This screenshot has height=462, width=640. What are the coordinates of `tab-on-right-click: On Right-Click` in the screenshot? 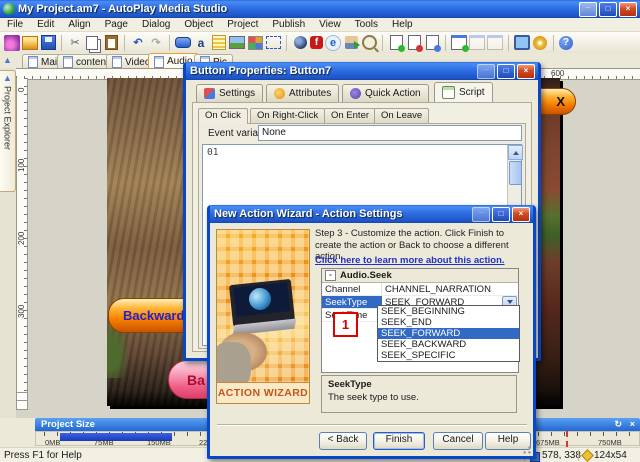 It's located at (288, 115).